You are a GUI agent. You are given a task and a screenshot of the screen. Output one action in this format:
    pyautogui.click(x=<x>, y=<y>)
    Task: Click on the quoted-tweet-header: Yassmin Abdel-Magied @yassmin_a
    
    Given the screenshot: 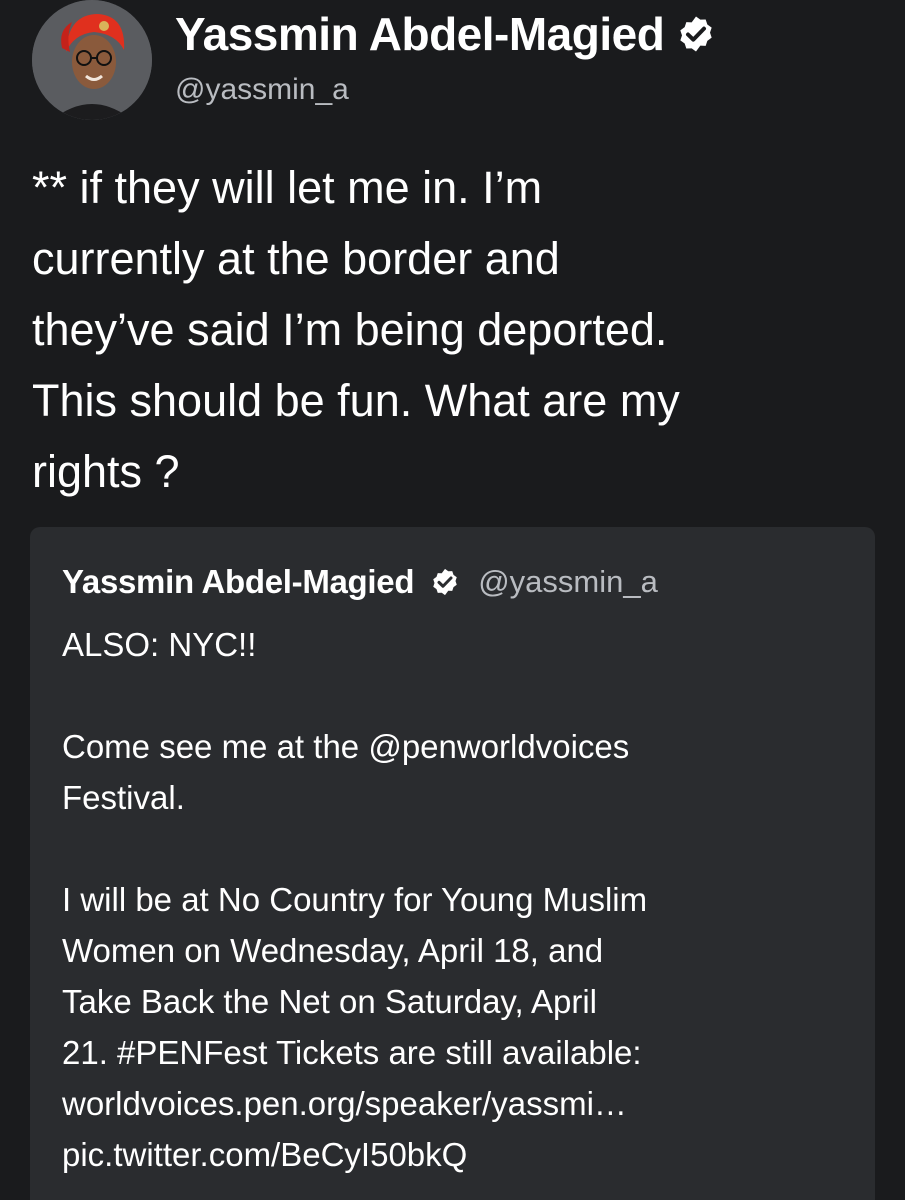 What is the action you would take?
    pyautogui.click(x=360, y=582)
    